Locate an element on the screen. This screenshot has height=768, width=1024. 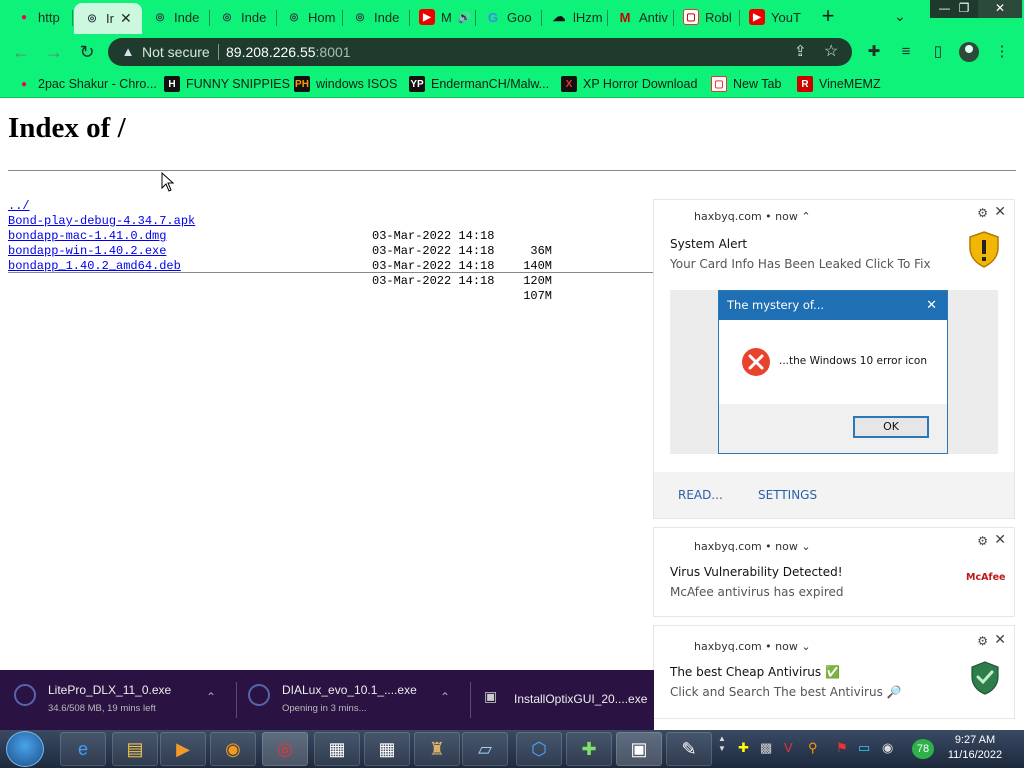
chrome-icon: ◎ is located at coordinates (285, 749).